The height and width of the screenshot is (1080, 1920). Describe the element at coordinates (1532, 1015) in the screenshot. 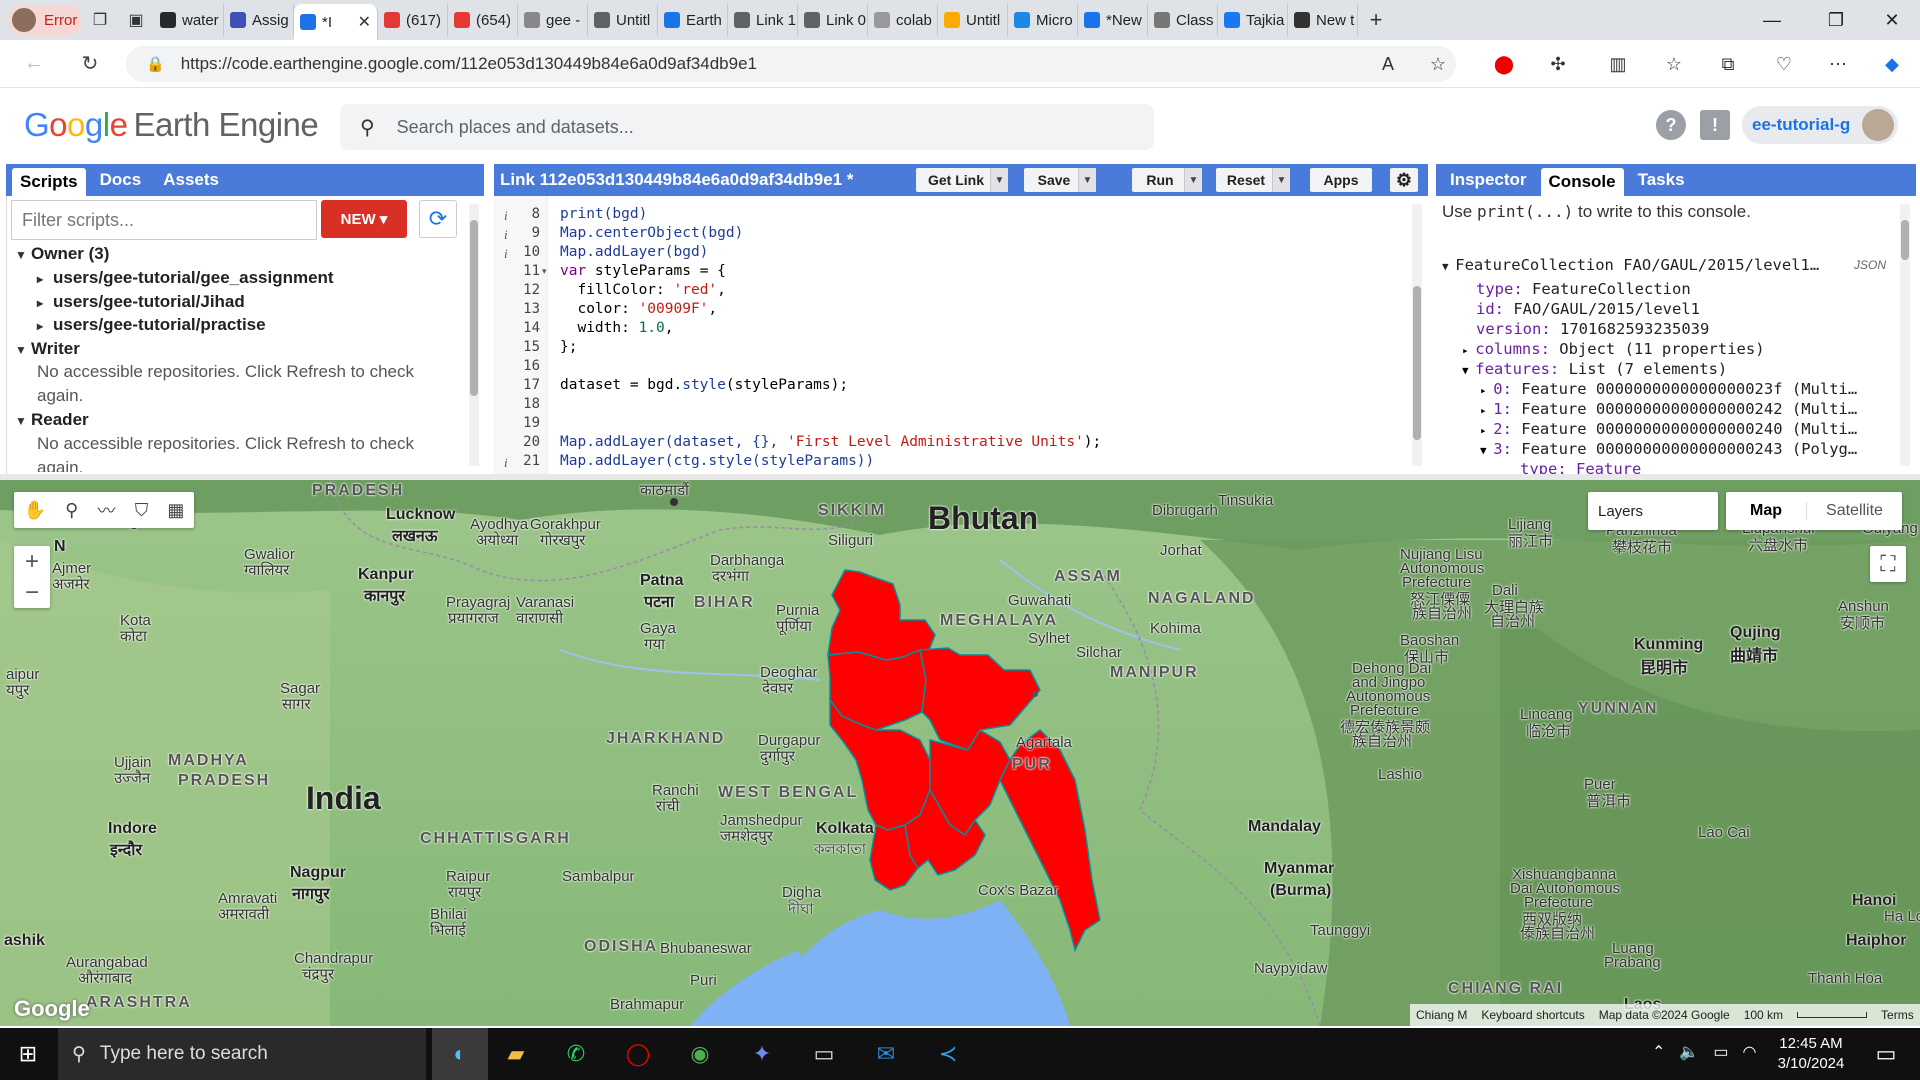

I see `keyboard-shortcuts-link: Keyboard shortcuts` at that location.